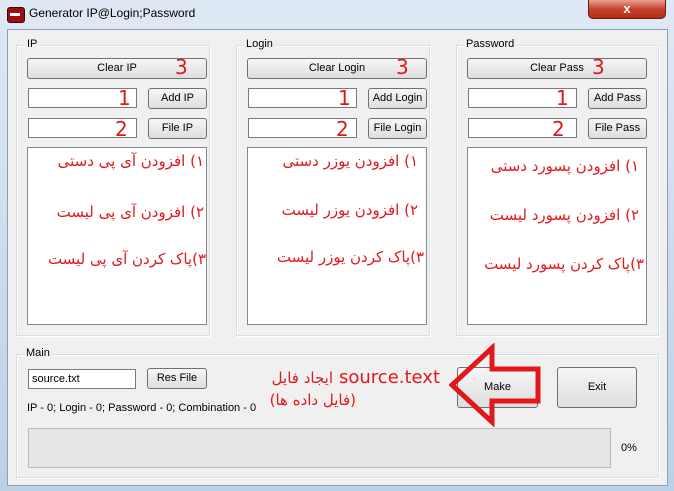 The width and height of the screenshot is (674, 491). I want to click on file-pass-button: File Pass, so click(617, 128).